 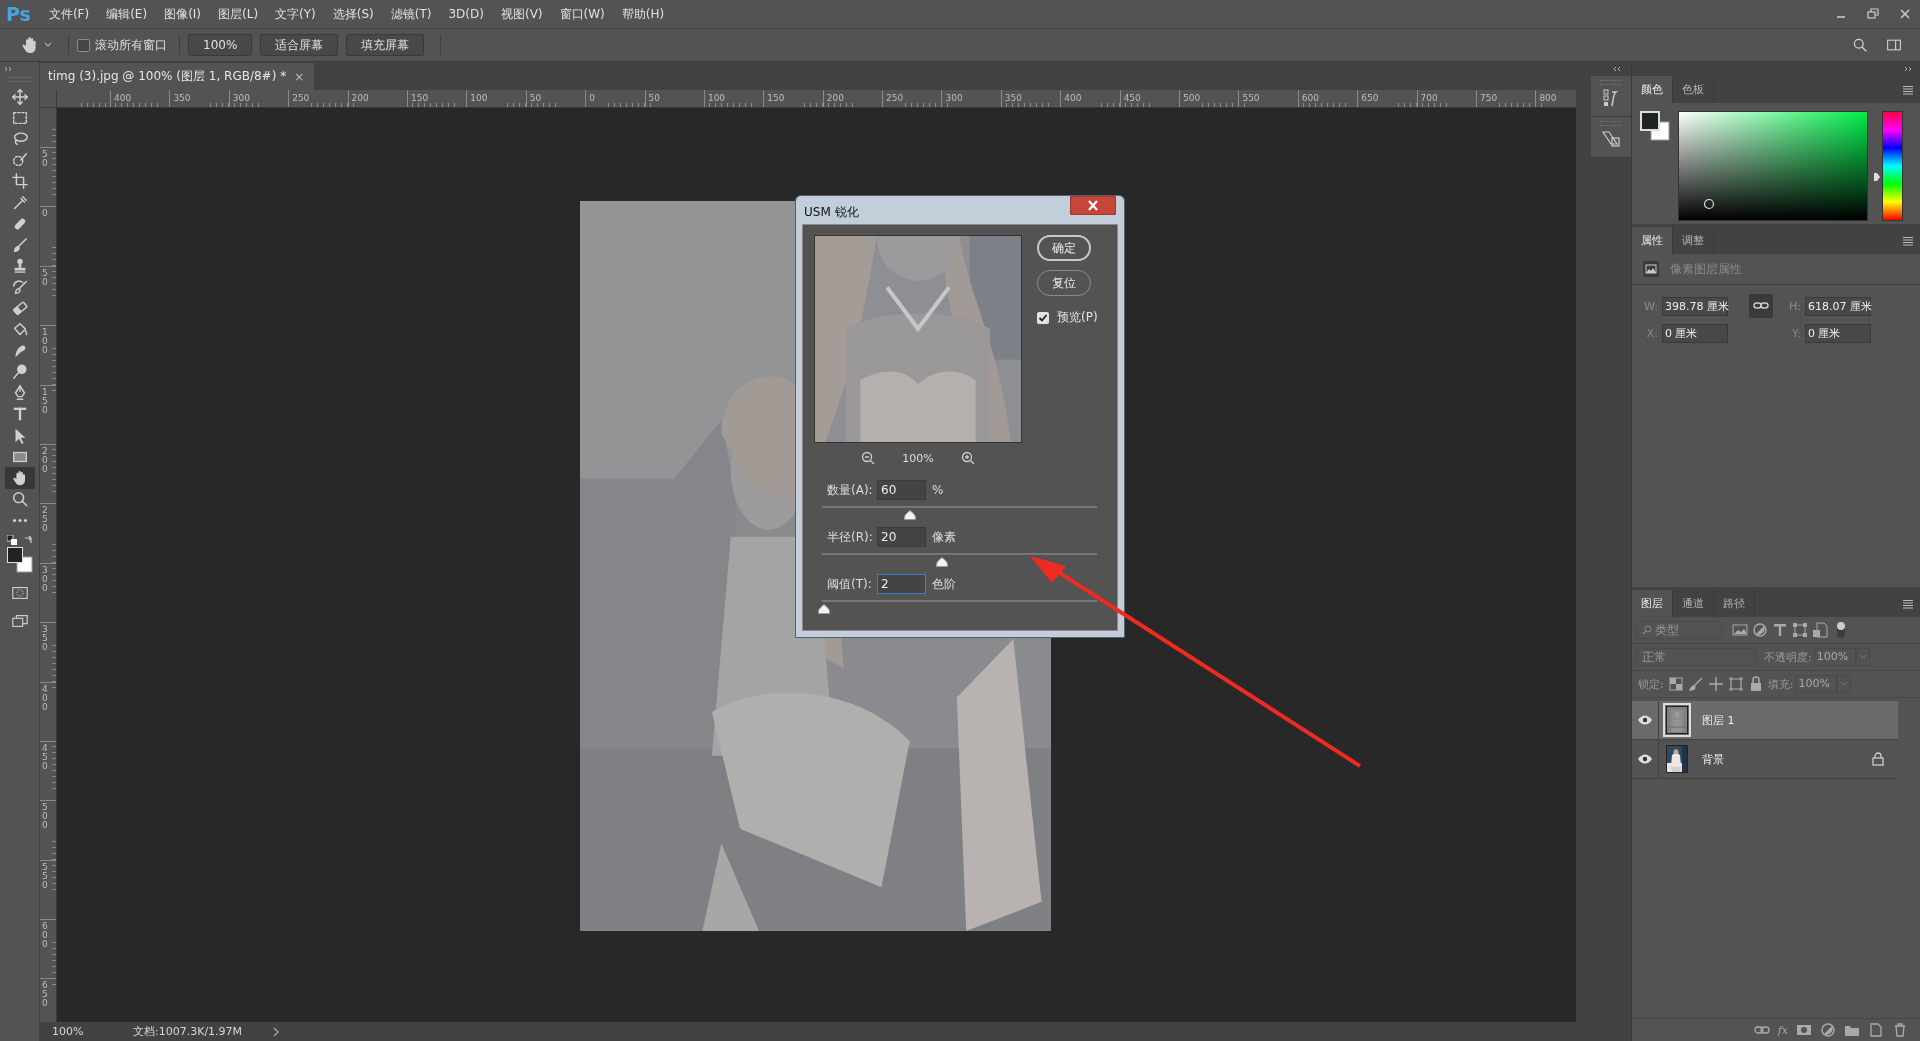 I want to click on menu-item: 图层(L), so click(x=238, y=14).